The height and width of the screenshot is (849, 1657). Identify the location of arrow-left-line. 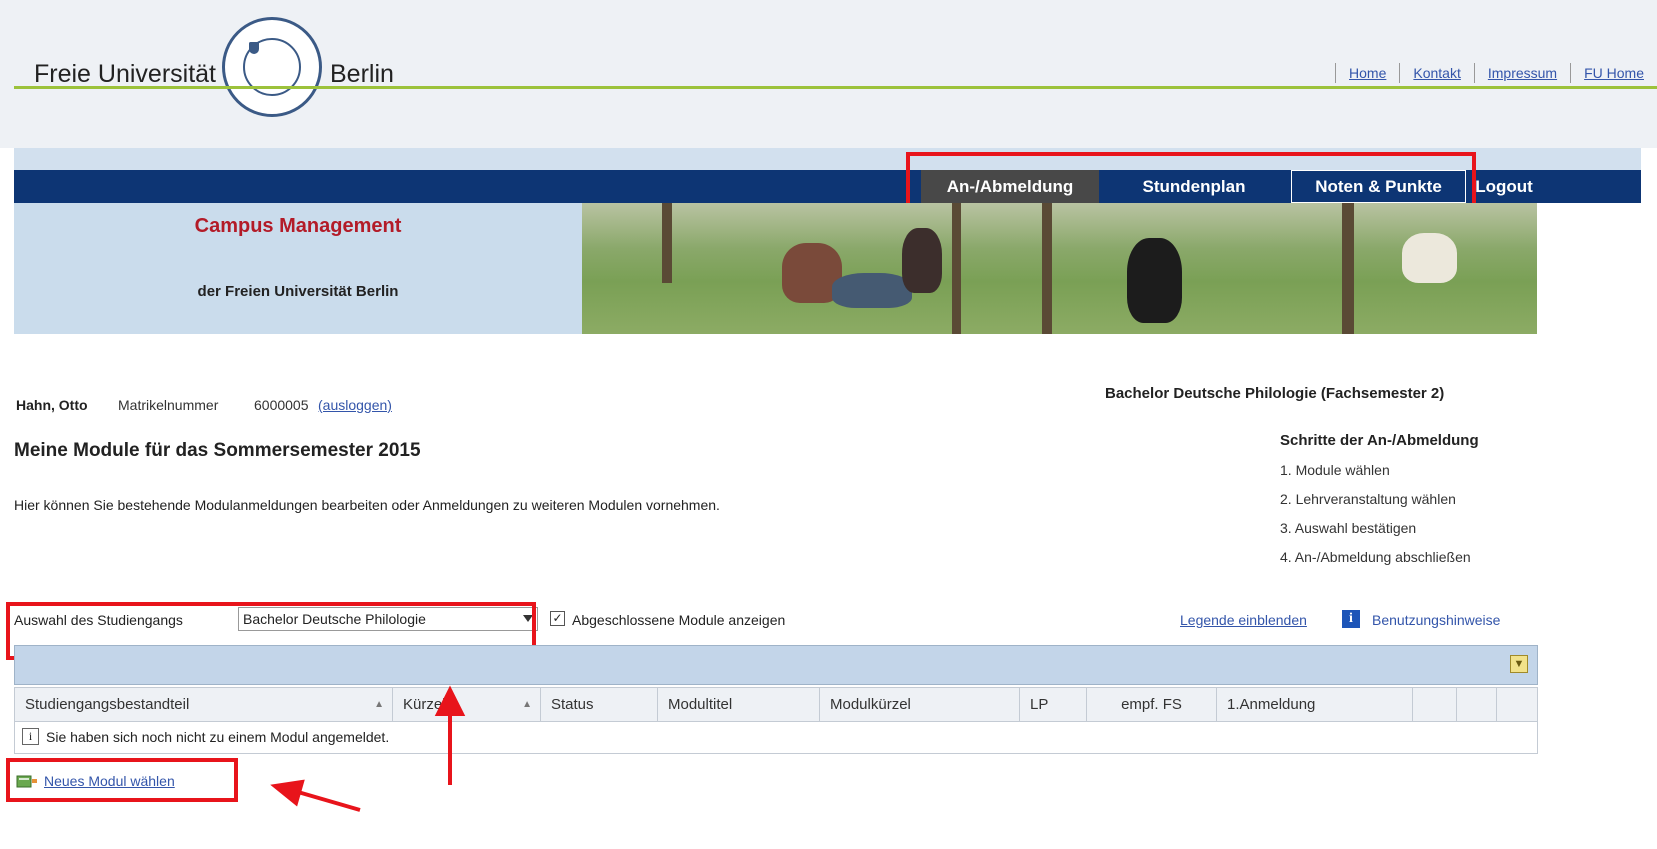
(329, 801).